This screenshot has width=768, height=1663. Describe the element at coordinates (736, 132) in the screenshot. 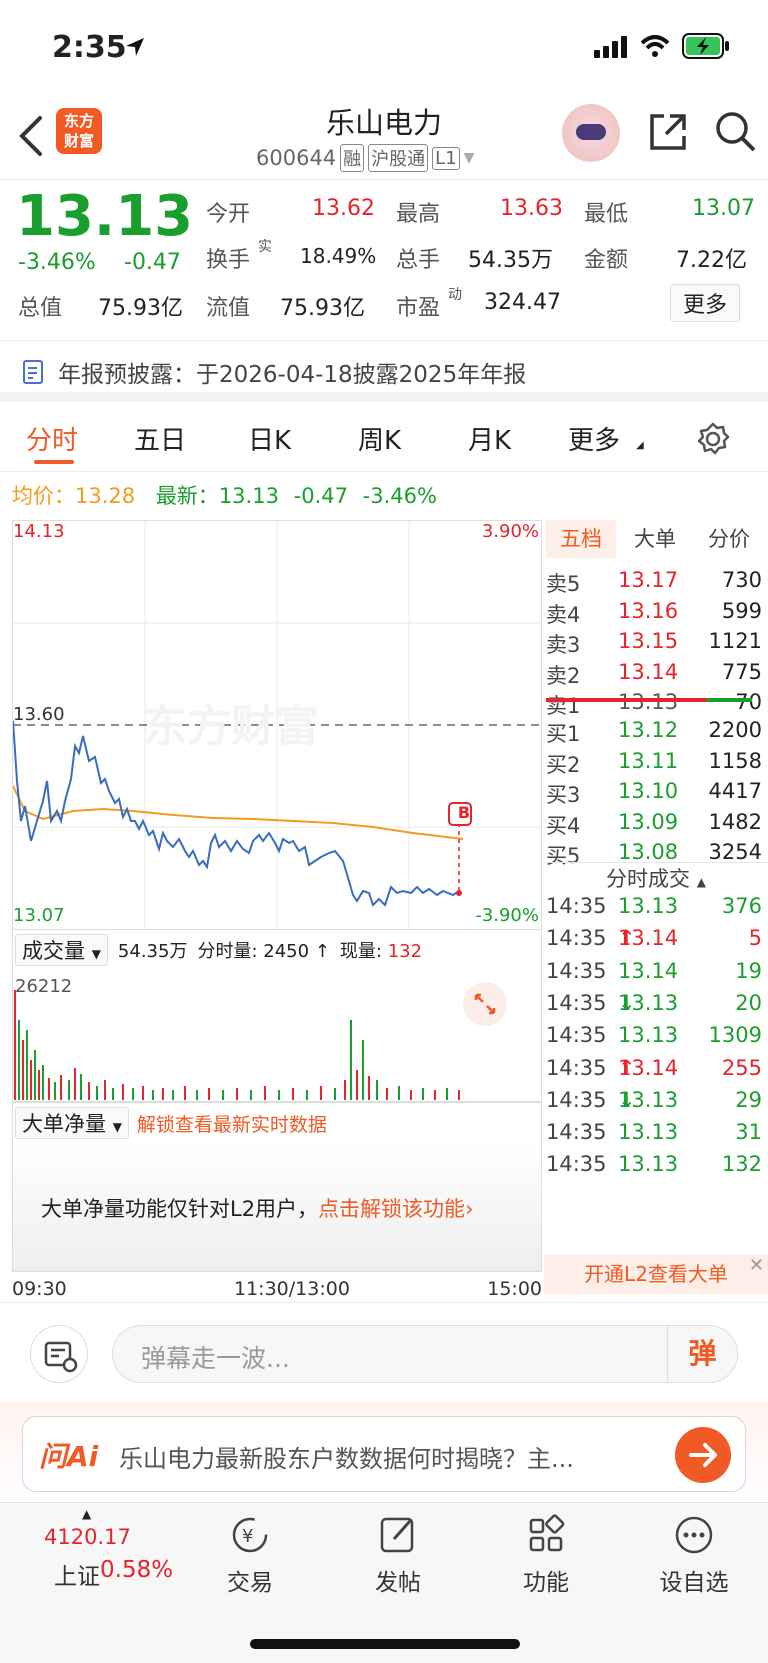

I see `search-icon` at that location.